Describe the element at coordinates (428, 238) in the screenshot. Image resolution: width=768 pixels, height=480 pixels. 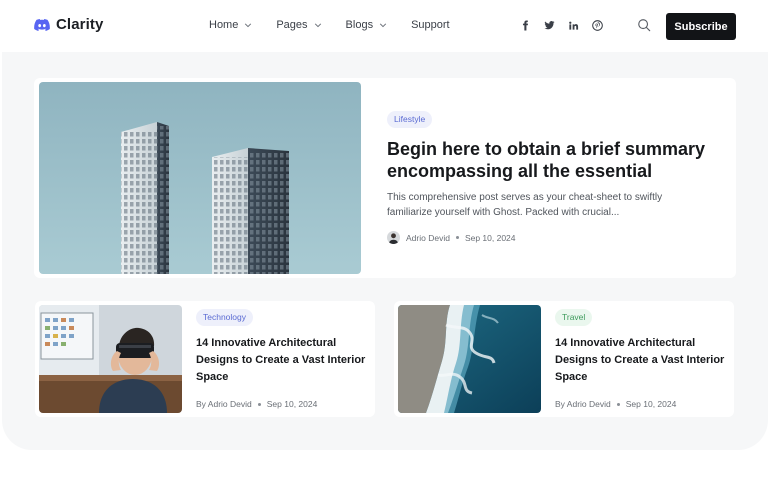
I see `author-name: Adrio Devid` at that location.